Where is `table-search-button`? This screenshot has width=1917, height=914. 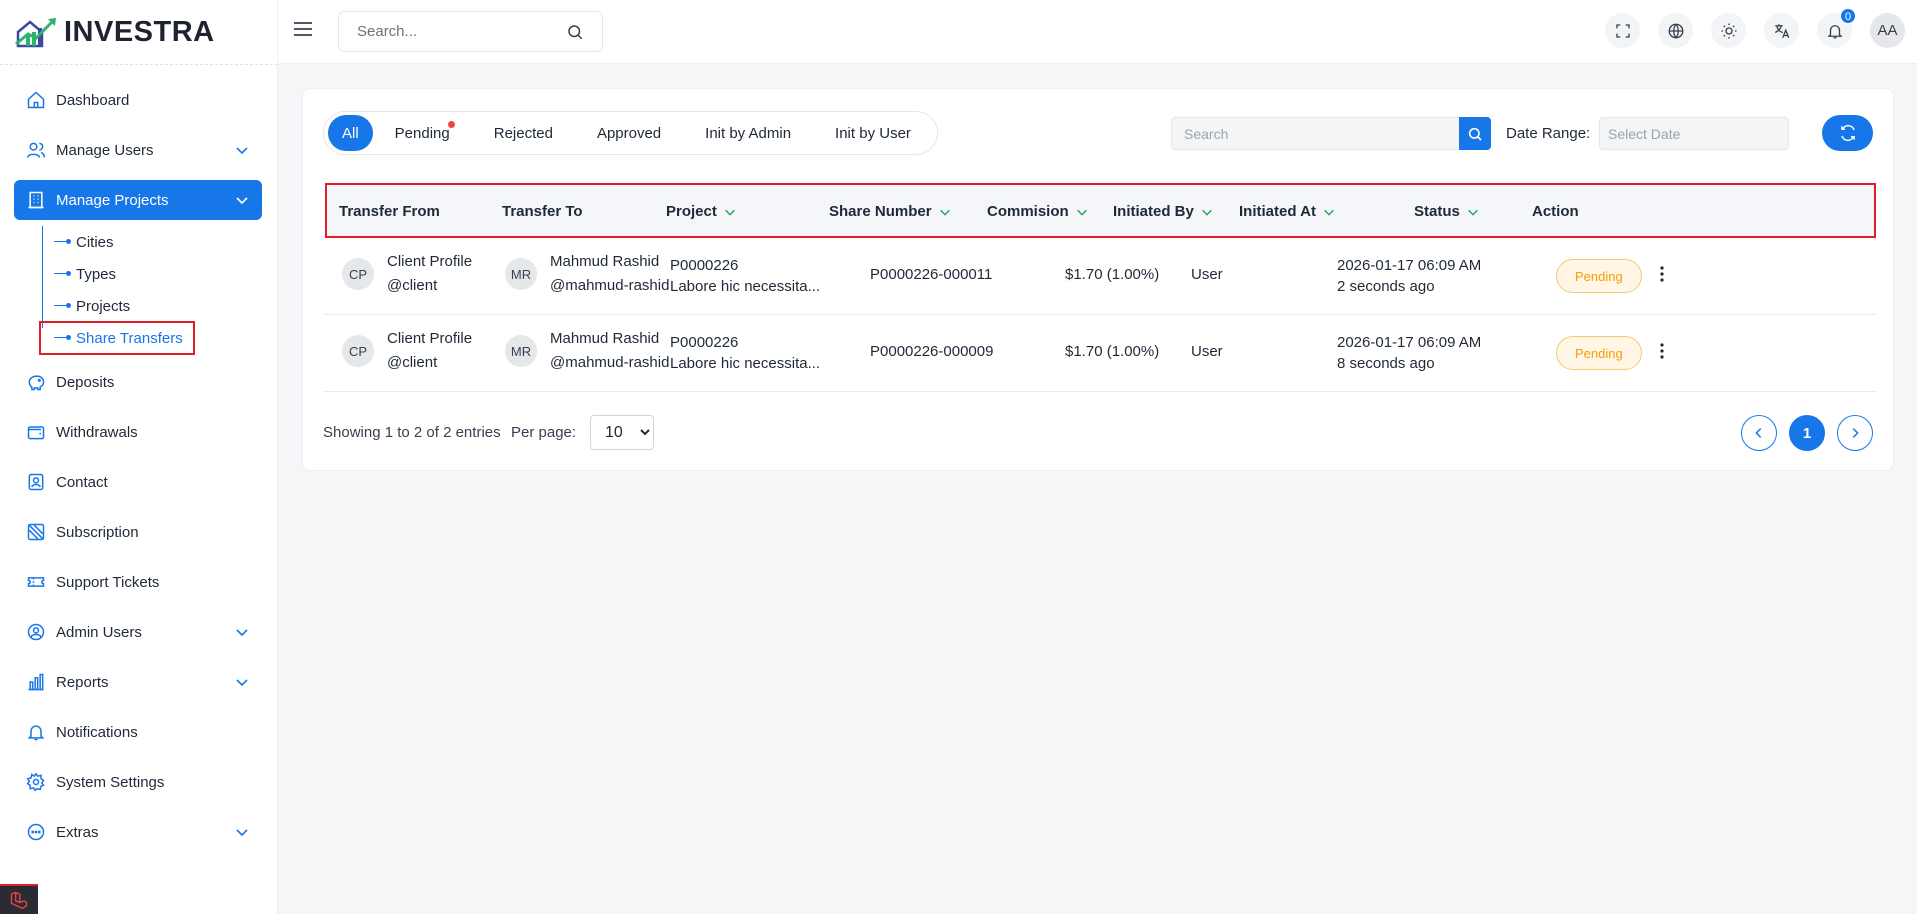 table-search-button is located at coordinates (1475, 133).